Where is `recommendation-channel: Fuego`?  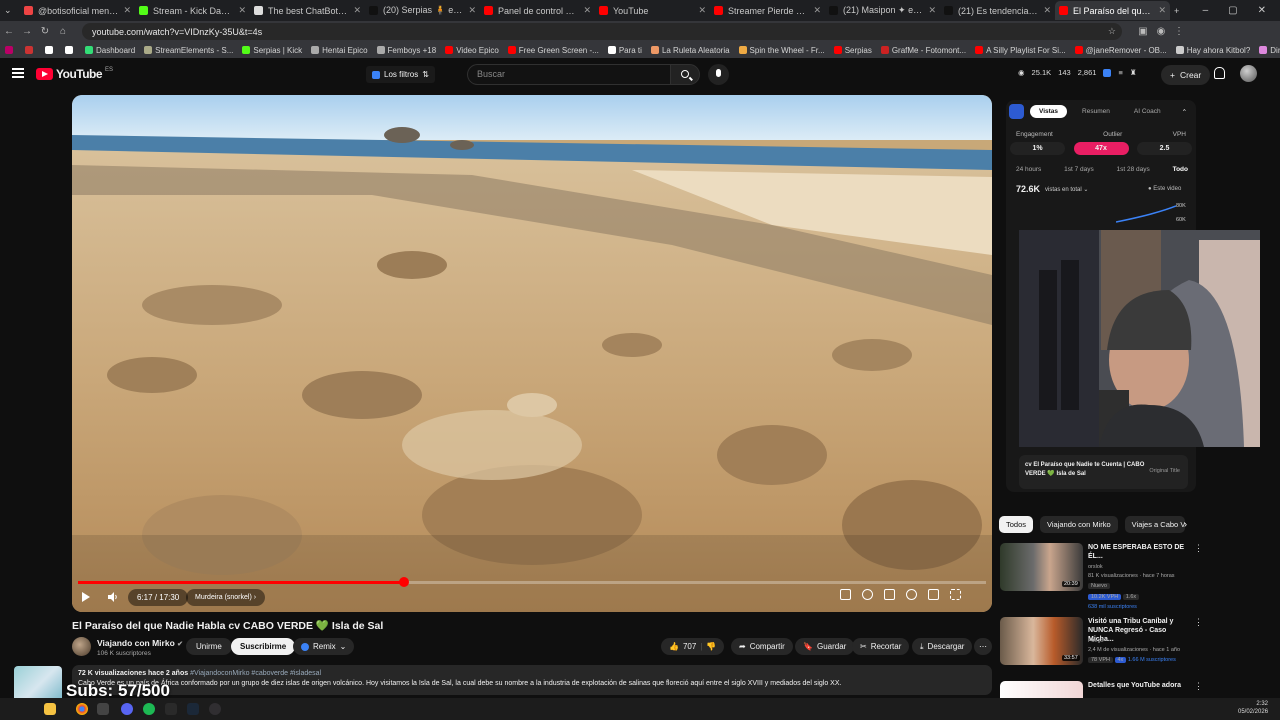 recommendation-channel: Fuego is located at coordinates (1096, 641).